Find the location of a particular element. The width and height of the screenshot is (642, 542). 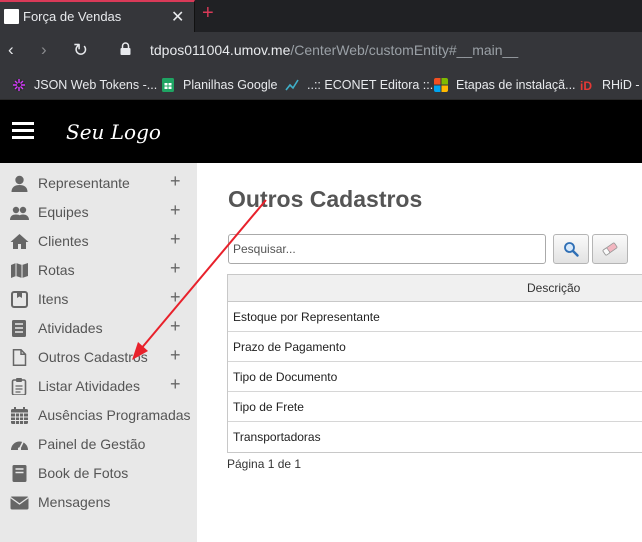

bookmark-label: RHiD - is located at coordinates (621, 85).